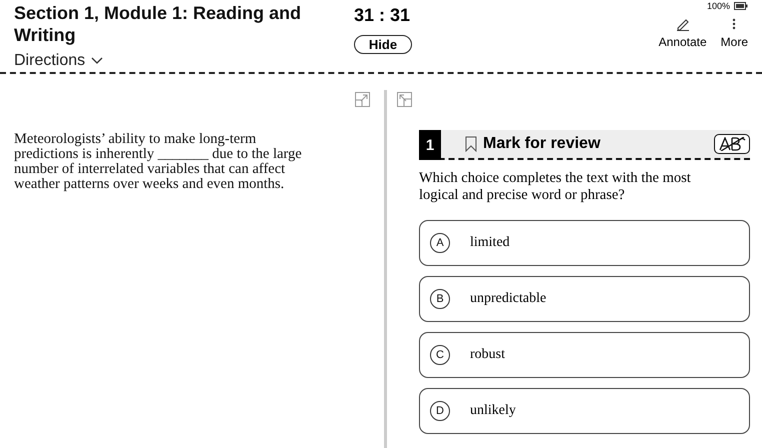 This screenshot has width=762, height=448. What do you see at coordinates (430, 145) in the screenshot?
I see `question-number: 1` at bounding box center [430, 145].